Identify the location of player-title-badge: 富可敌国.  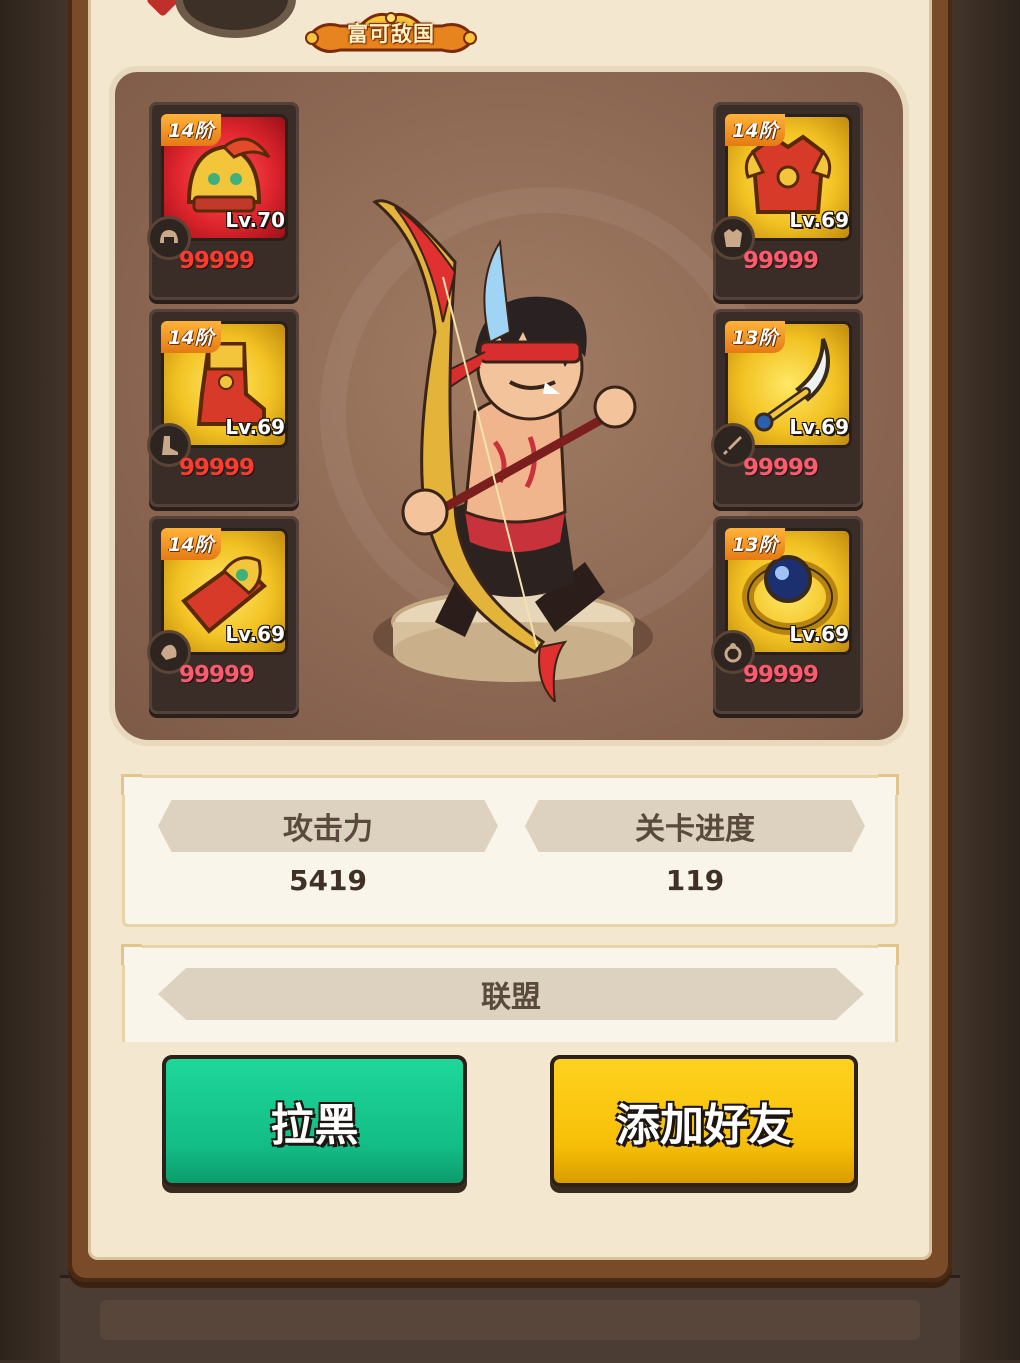
(391, 33).